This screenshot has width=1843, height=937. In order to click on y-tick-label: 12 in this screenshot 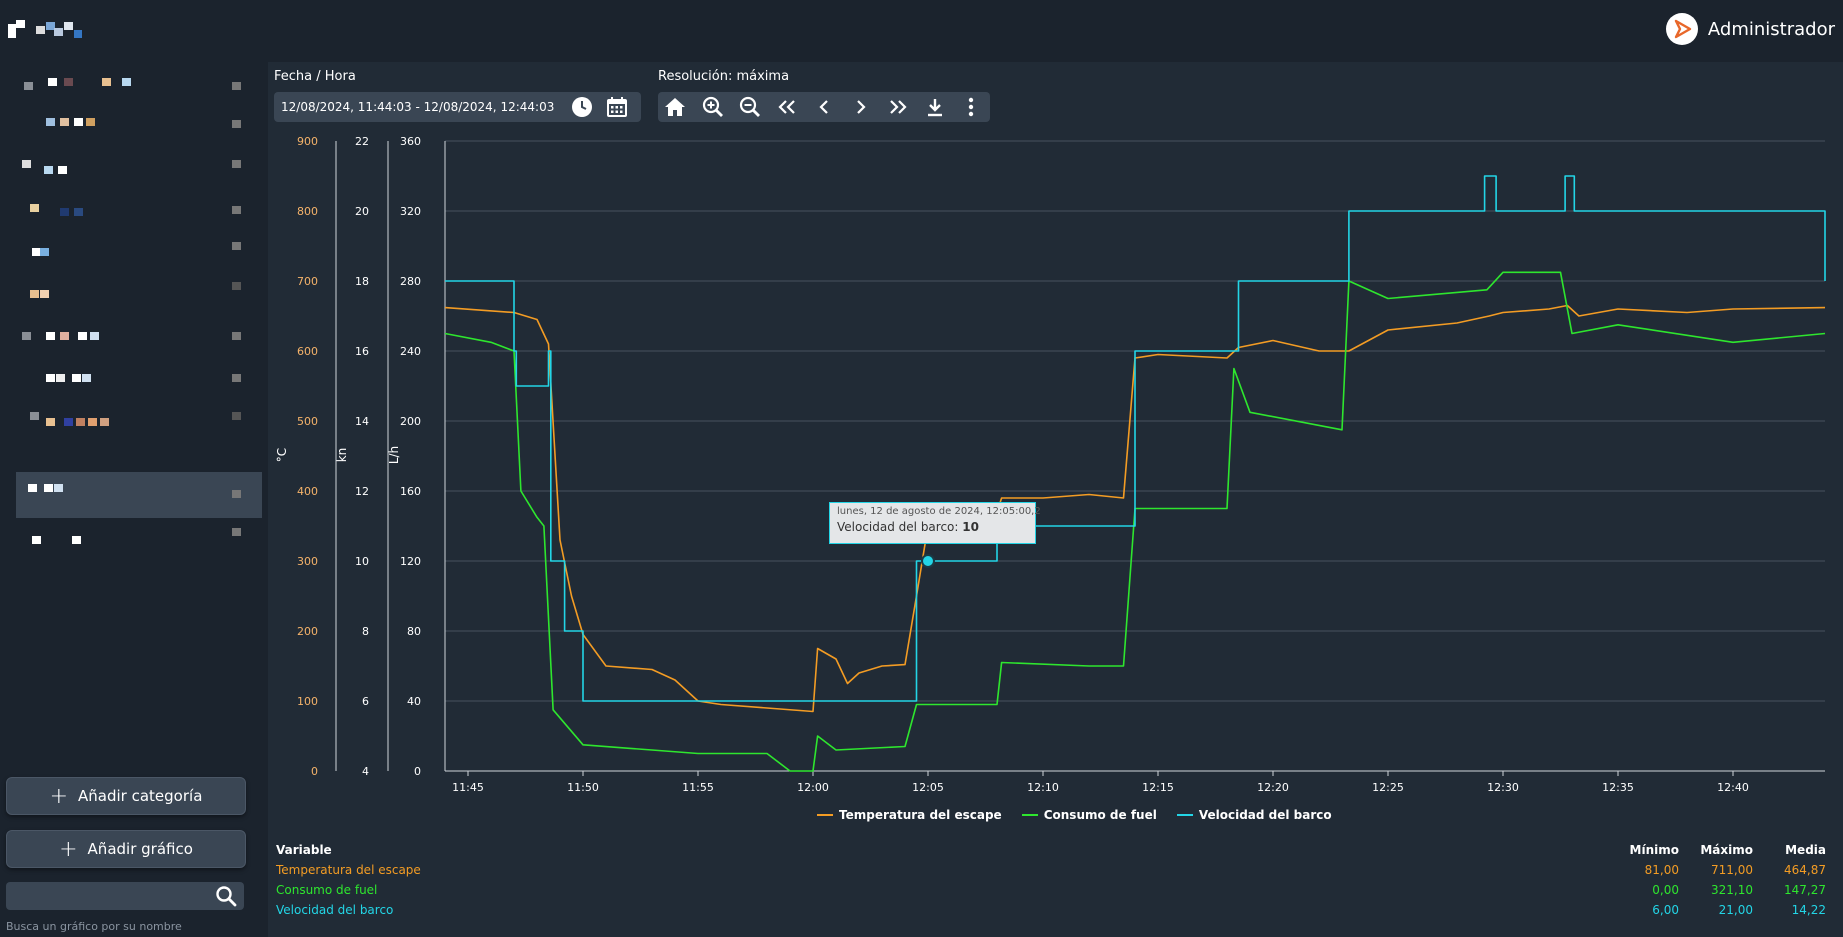, I will do `click(362, 491)`.